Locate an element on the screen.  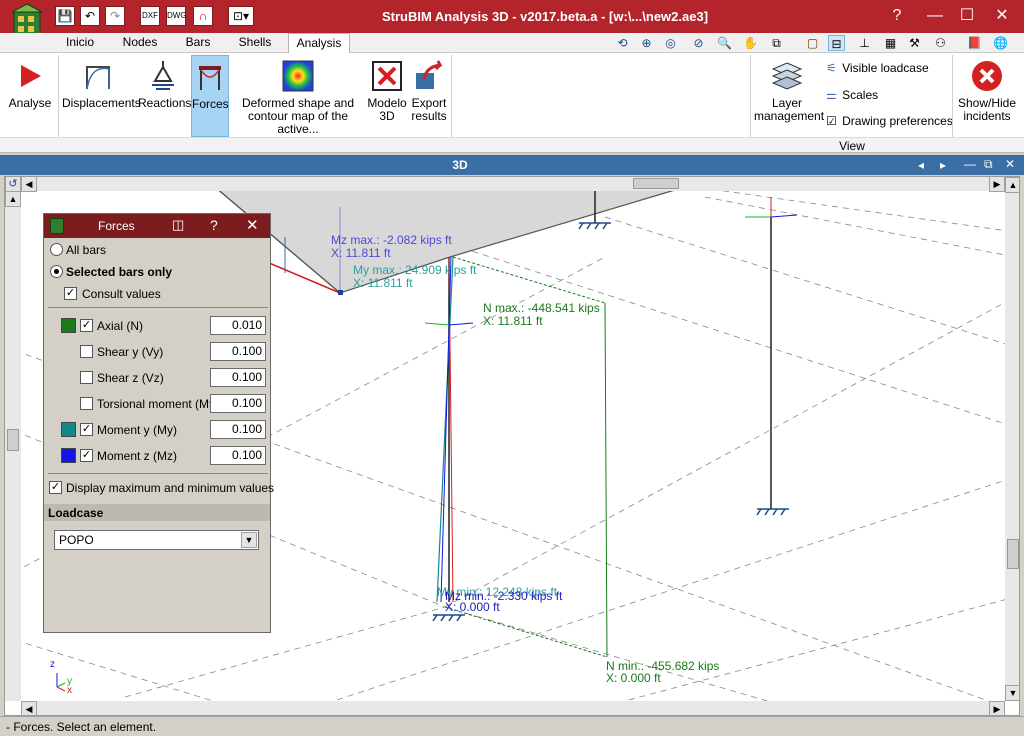
tab-inicio: Inicio is located at coordinates (80, 43).